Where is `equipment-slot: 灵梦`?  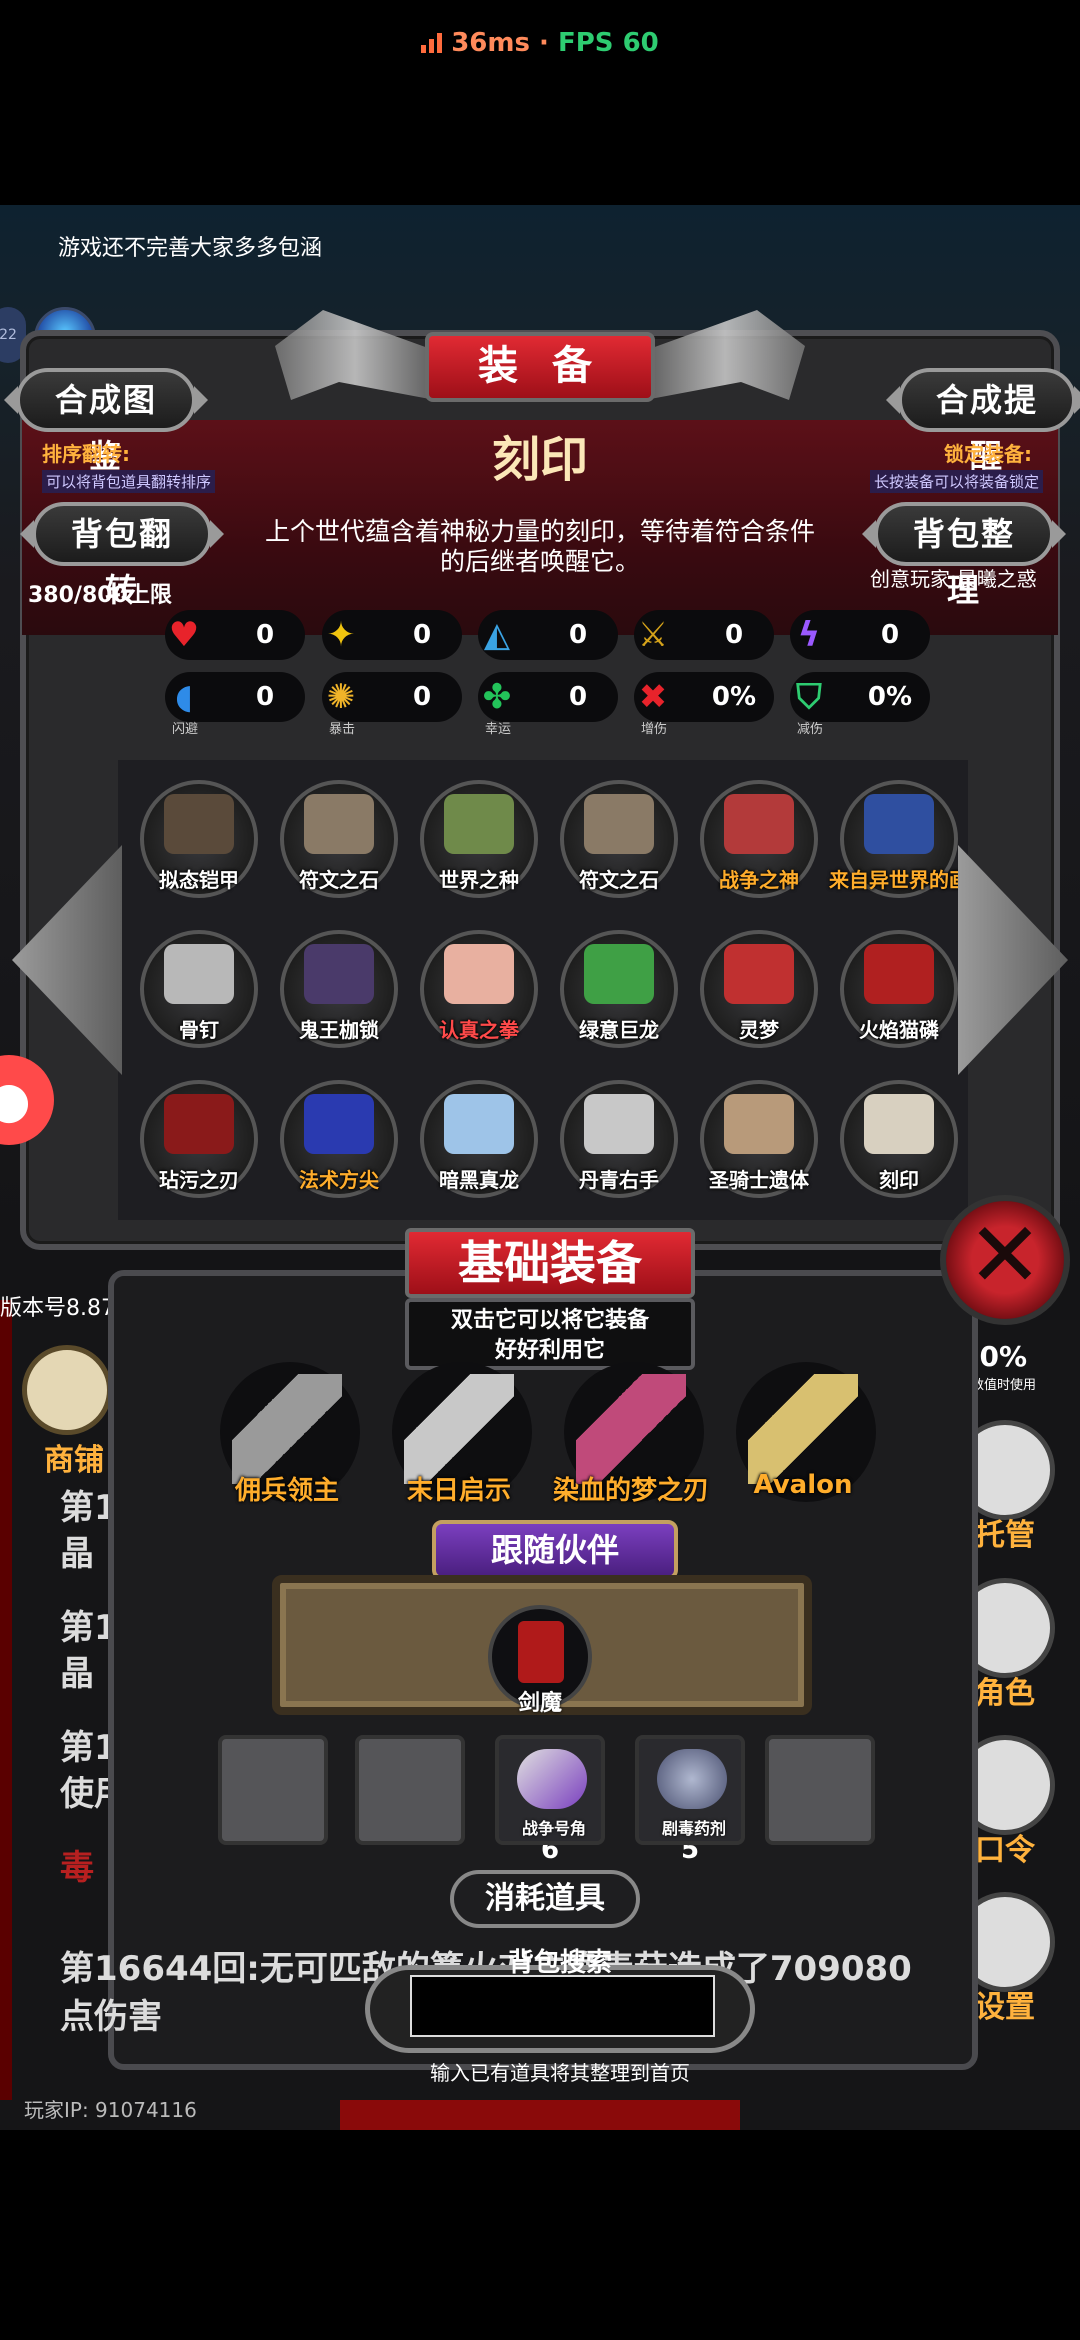
equipment-slot: 灵梦 is located at coordinates (759, 989).